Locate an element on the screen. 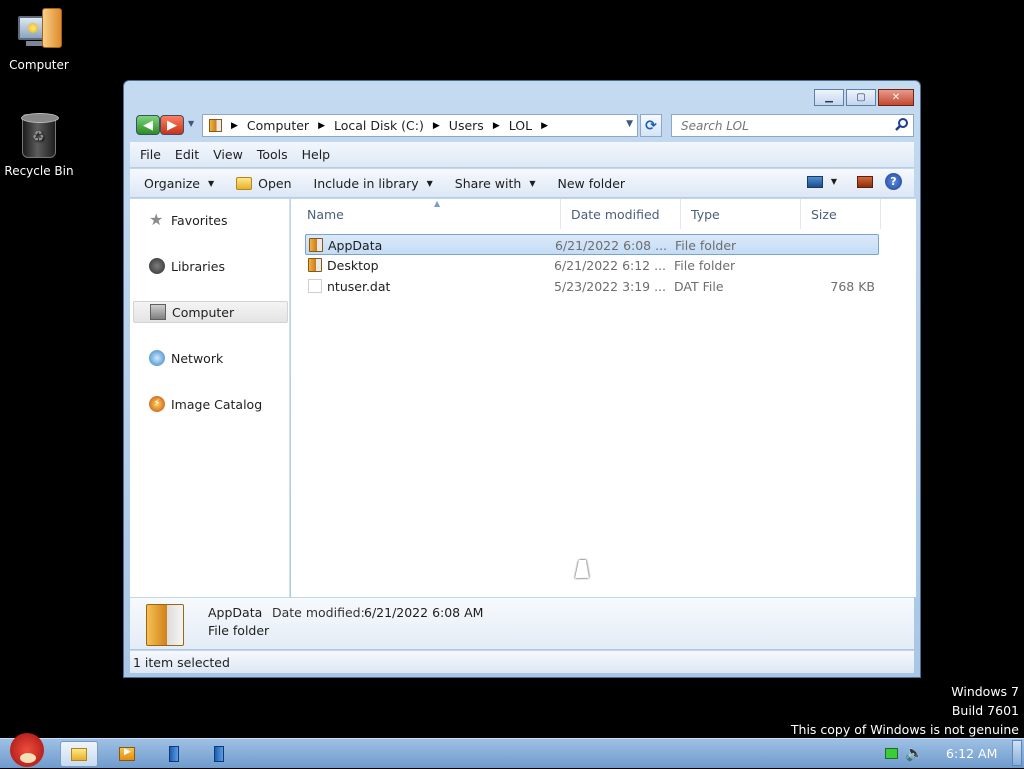  window-controls: ▁ ▢ ✕ is located at coordinates (864, 97).